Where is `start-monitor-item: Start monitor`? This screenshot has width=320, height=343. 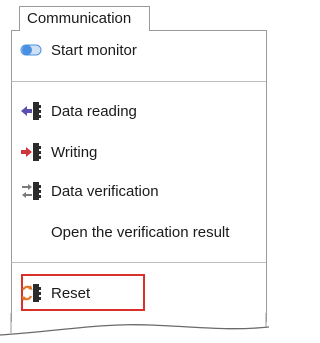
start-monitor-item: Start monitor is located at coordinates (78, 50).